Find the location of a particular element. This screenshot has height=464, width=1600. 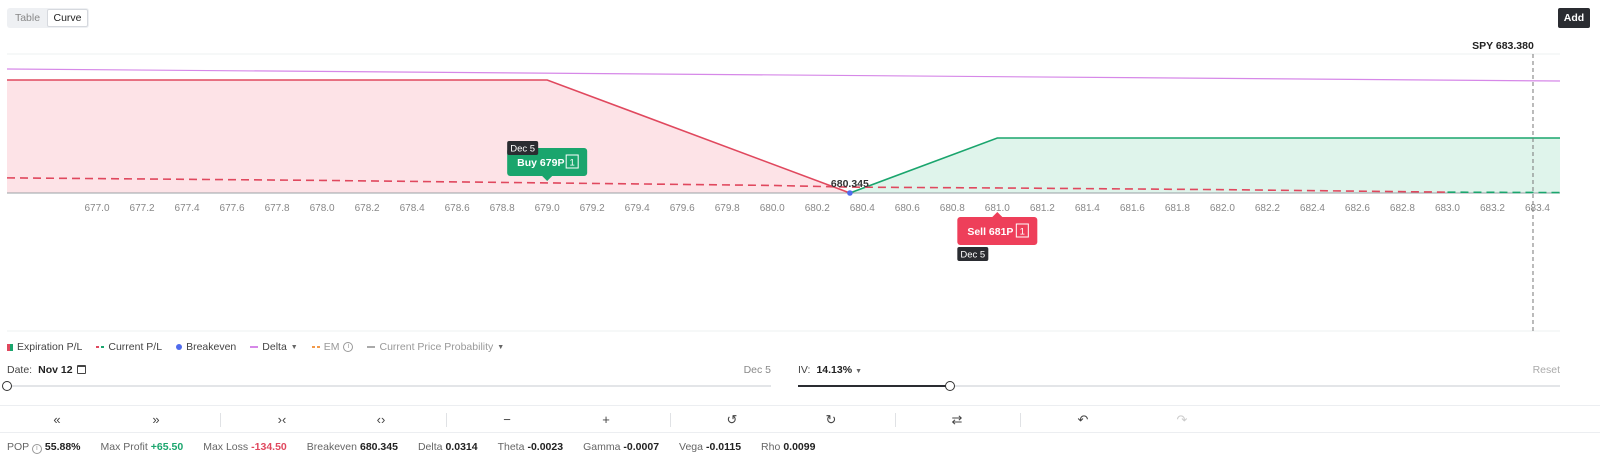

x-tick-label: 680.6 is located at coordinates (907, 208).